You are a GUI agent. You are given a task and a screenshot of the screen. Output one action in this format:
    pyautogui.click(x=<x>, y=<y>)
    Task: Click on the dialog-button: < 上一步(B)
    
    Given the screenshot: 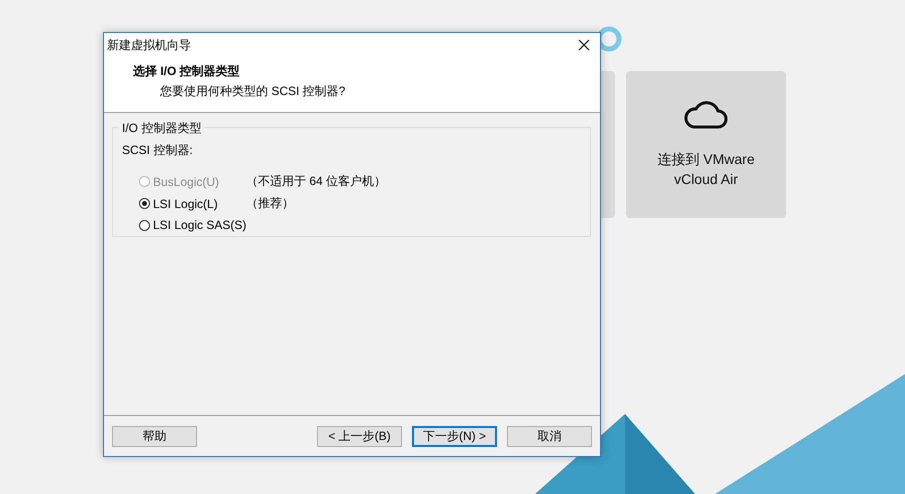 What is the action you would take?
    pyautogui.click(x=359, y=436)
    